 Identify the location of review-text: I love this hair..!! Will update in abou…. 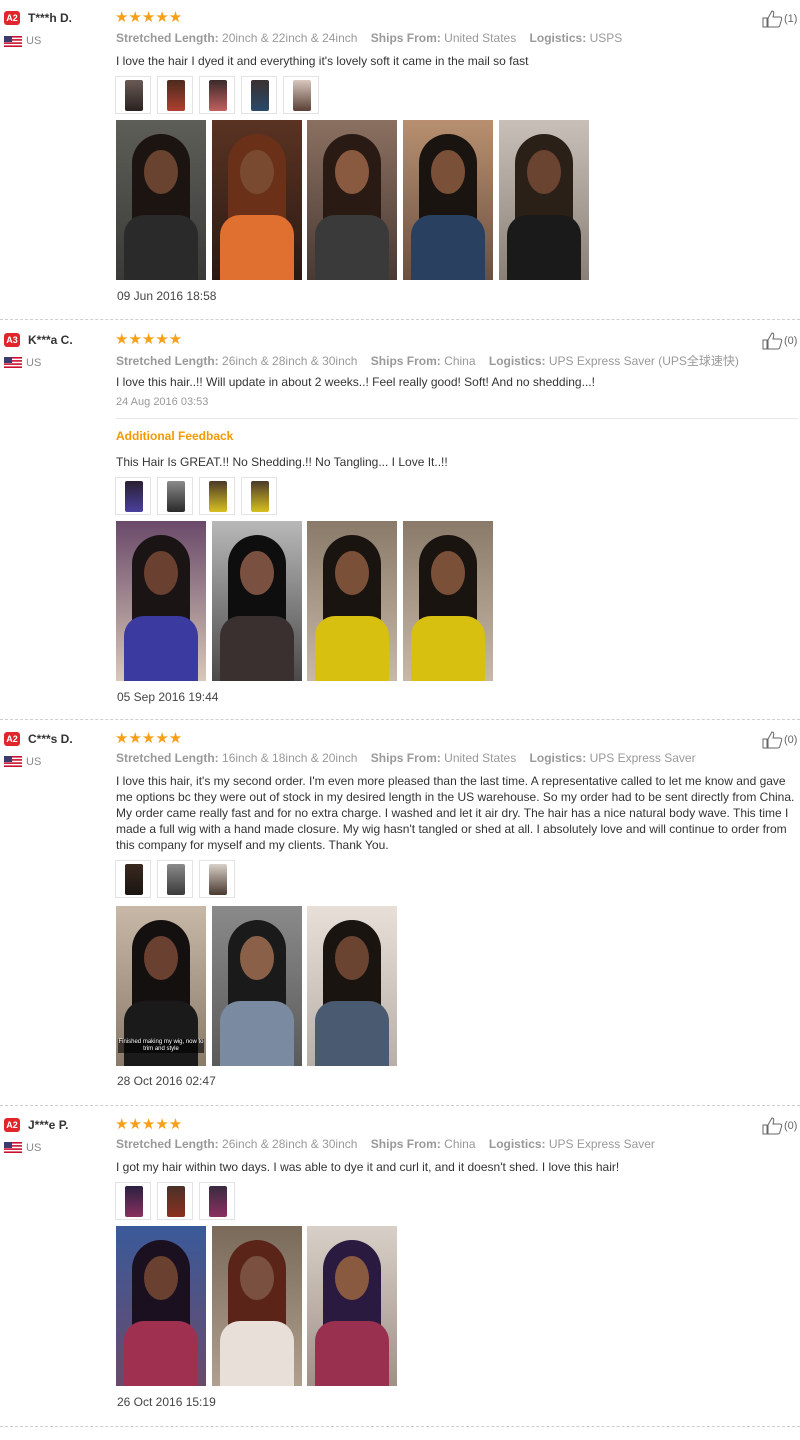
(355, 382).